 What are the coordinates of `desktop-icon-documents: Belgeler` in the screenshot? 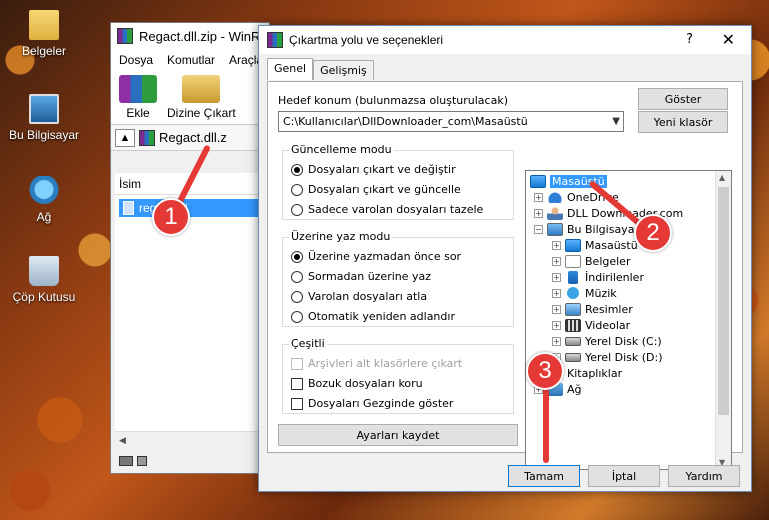 It's located at (44, 34).